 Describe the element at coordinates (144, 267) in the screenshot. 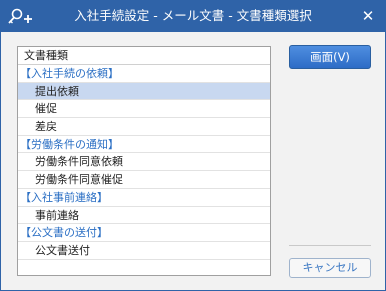

I see `list-empty-row` at that location.